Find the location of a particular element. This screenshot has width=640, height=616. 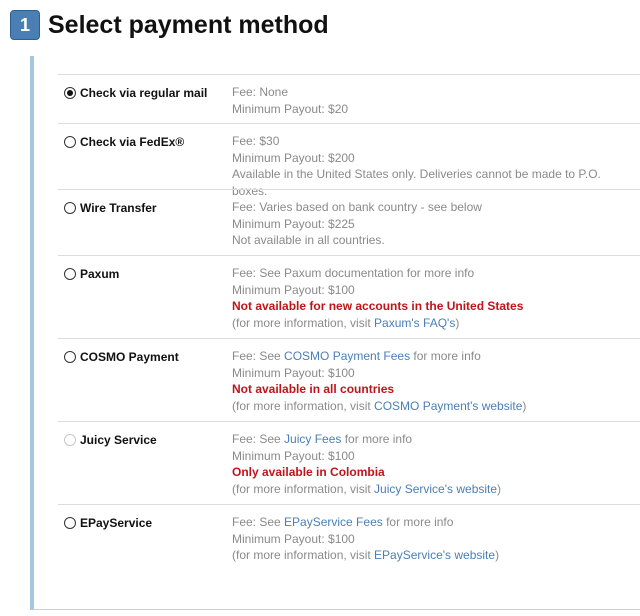

fee-text: Fee: None is located at coordinates (260, 92).